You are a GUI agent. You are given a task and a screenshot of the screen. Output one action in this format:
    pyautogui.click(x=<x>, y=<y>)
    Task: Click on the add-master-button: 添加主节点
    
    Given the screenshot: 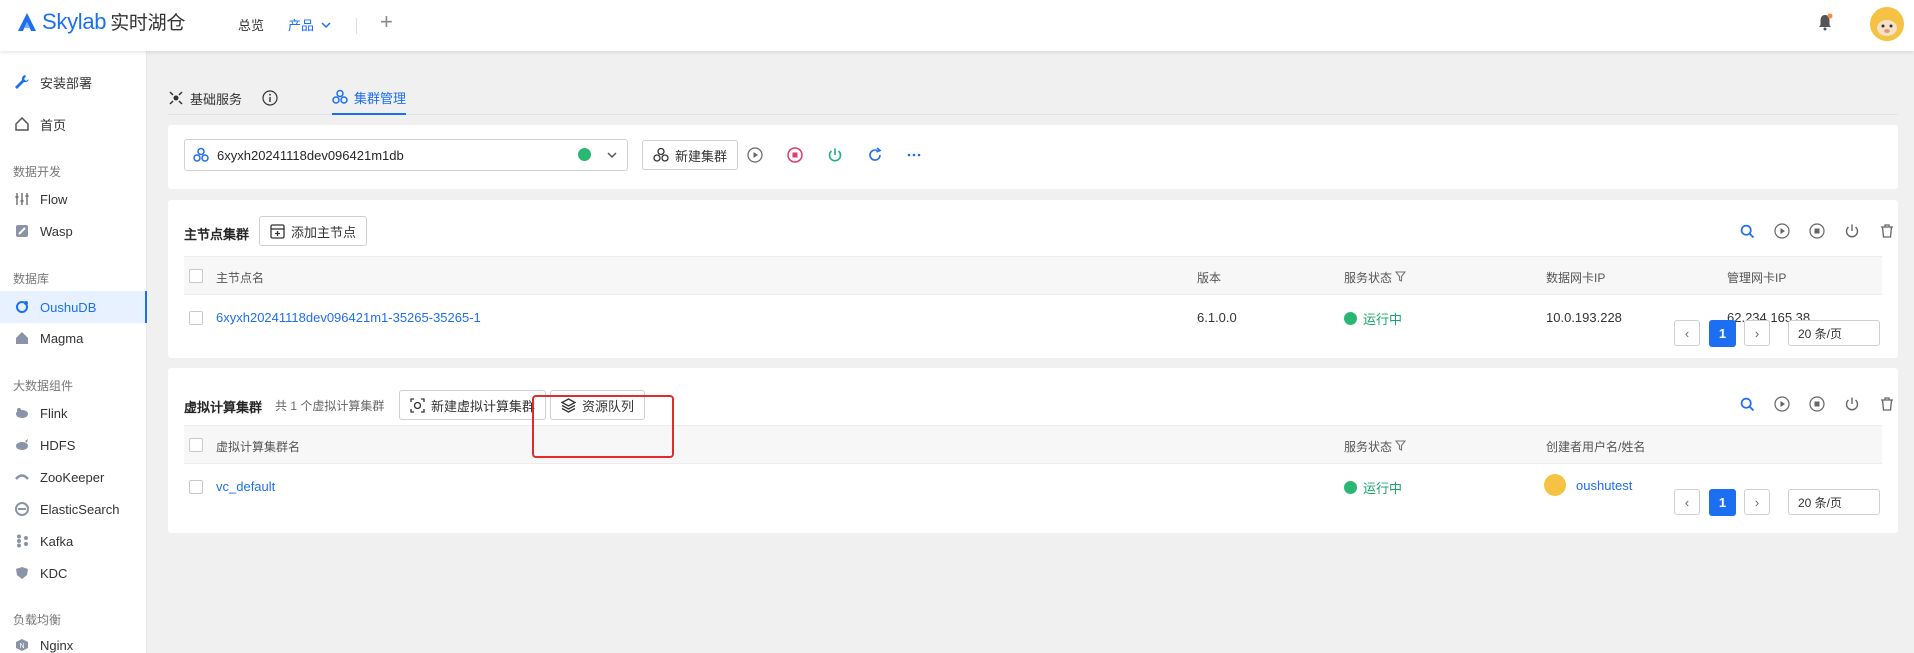 What is the action you would take?
    pyautogui.click(x=313, y=231)
    